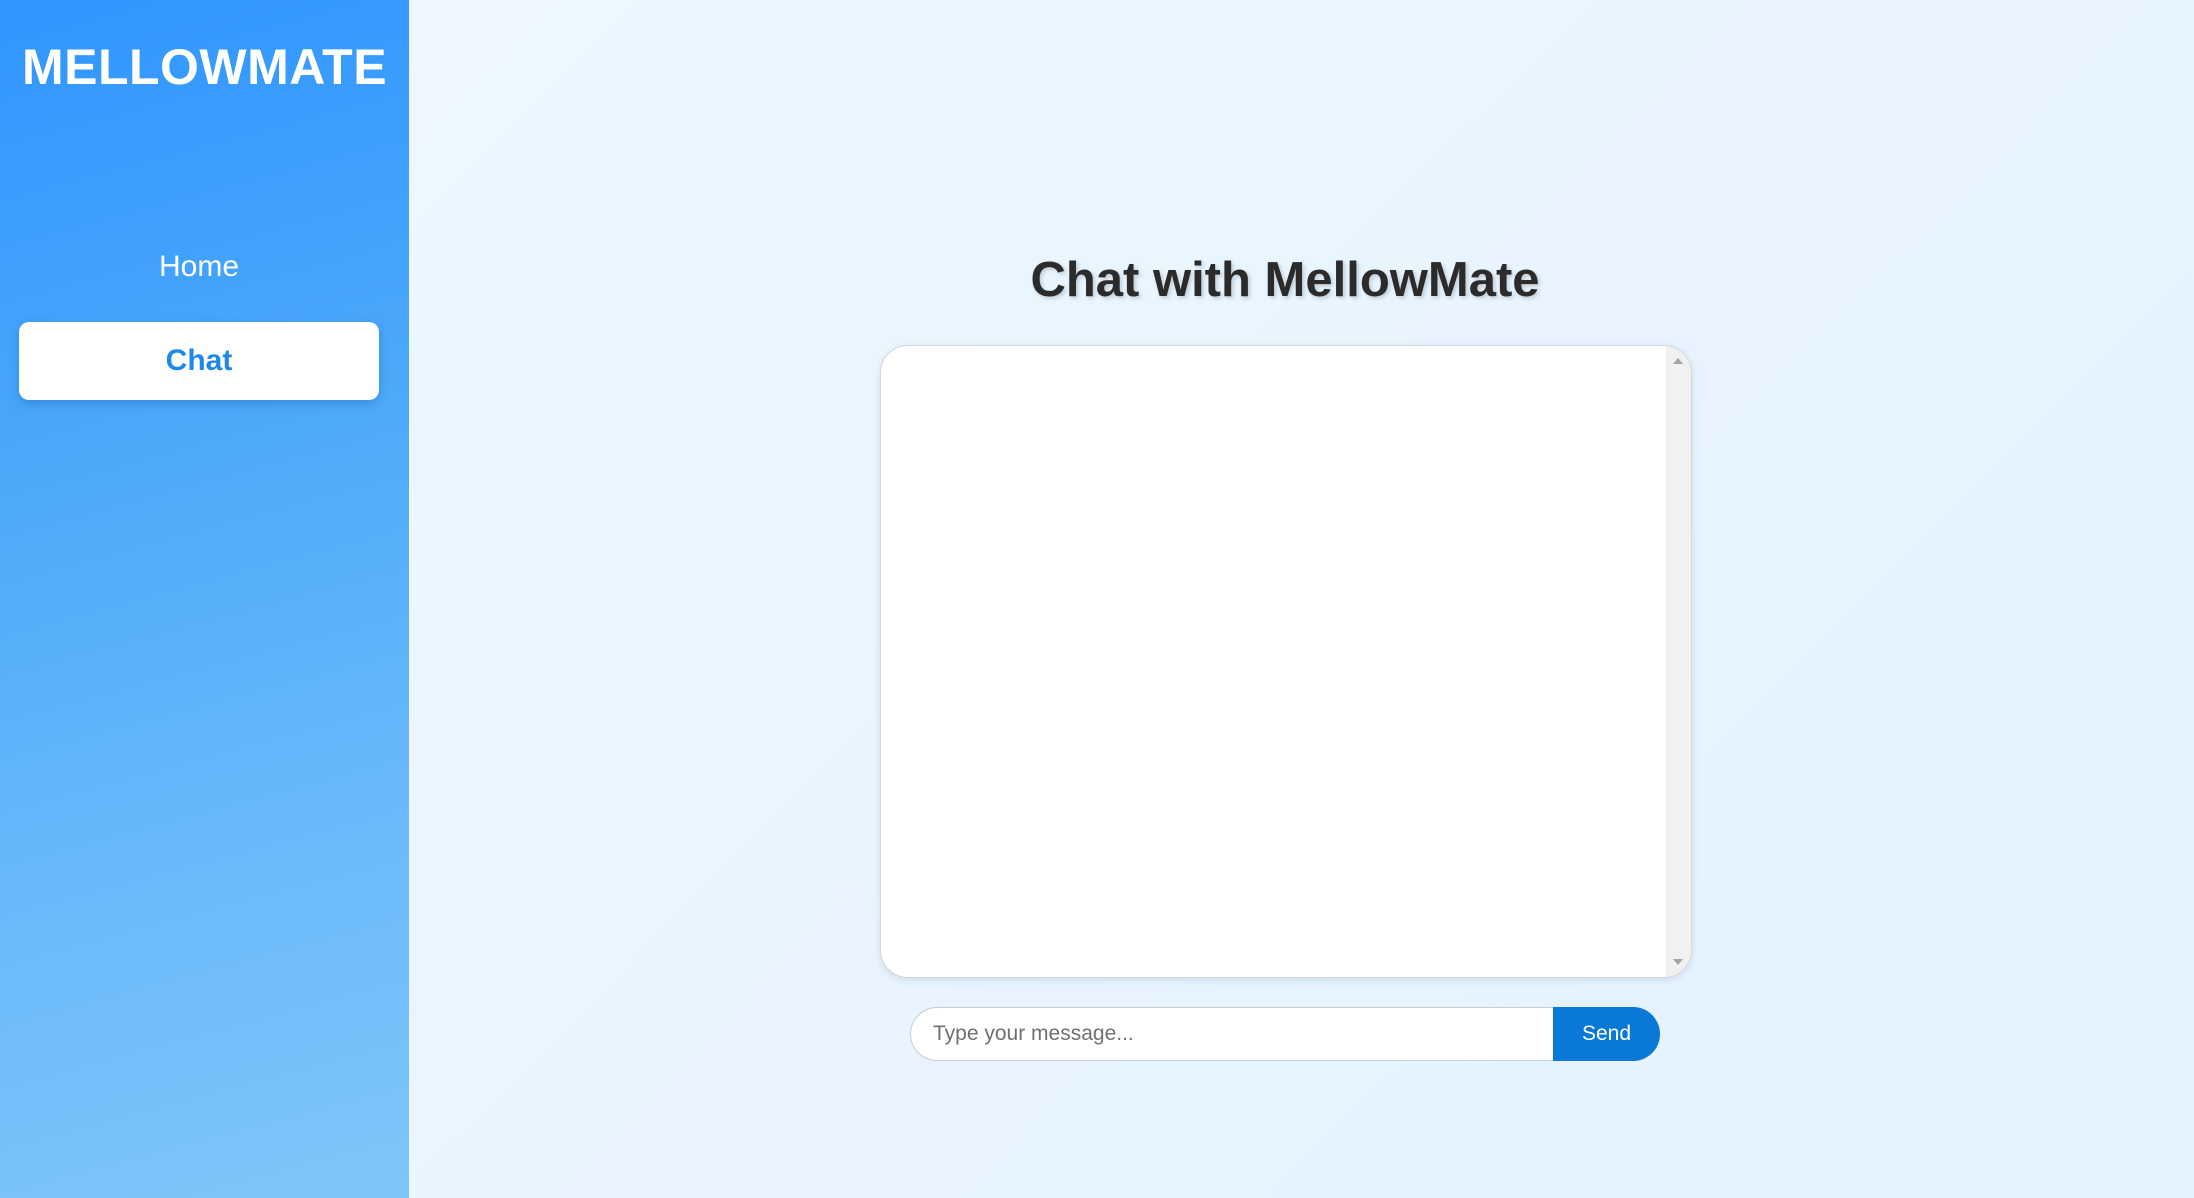  I want to click on message-input-row: Send, so click(1285, 1034).